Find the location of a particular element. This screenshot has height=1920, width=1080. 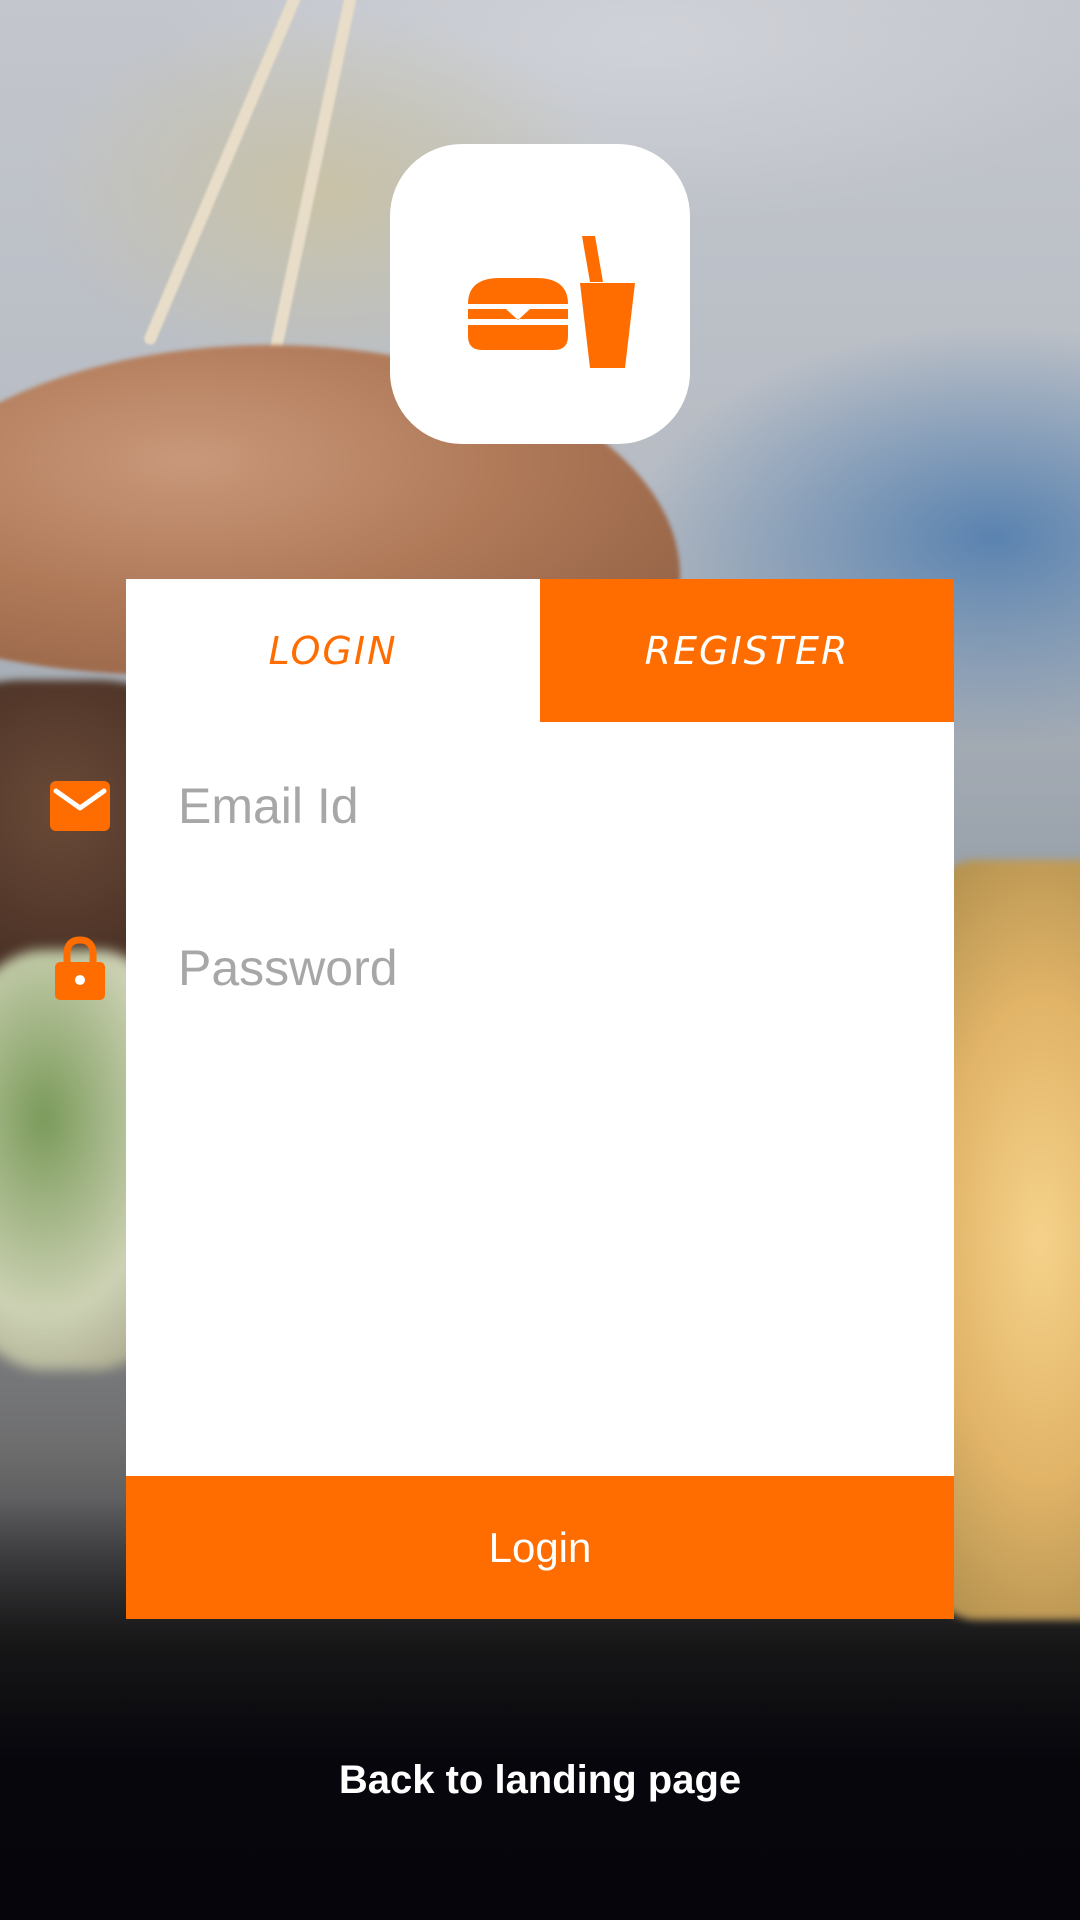

tab-login: LOGIN is located at coordinates (333, 650).